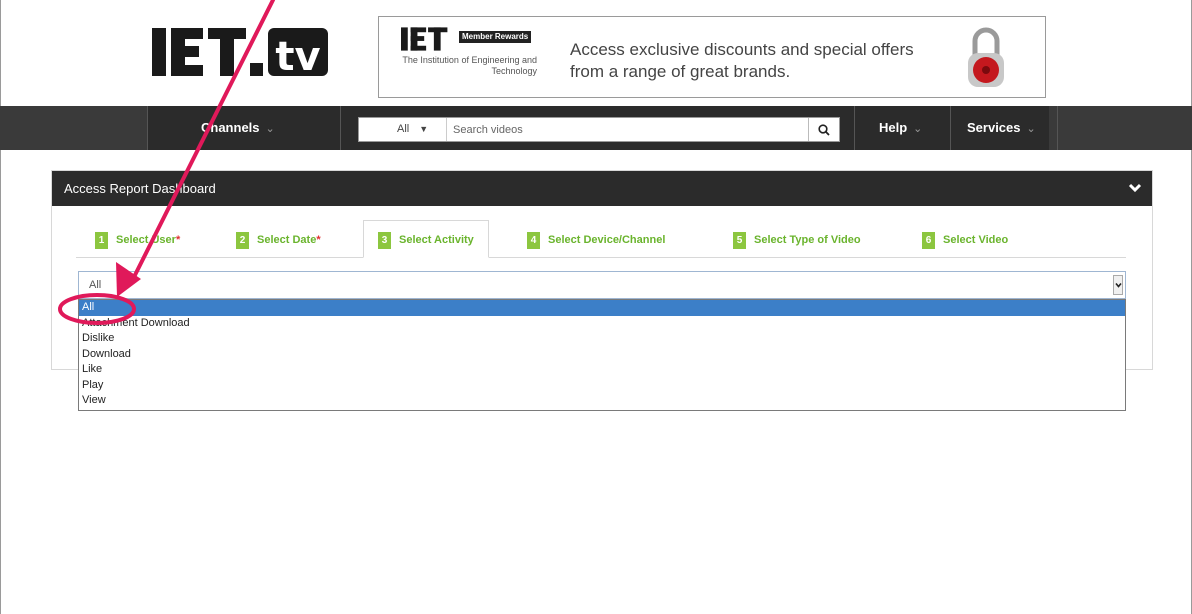 The image size is (1192, 614). I want to click on caret-down-icon: ▼, so click(424, 129).